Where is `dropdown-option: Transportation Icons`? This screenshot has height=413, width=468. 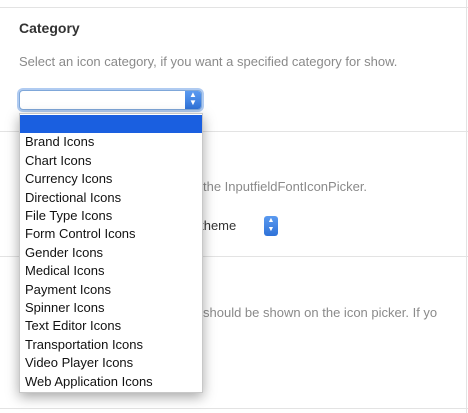
dropdown-option: Transportation Icons is located at coordinates (111, 345).